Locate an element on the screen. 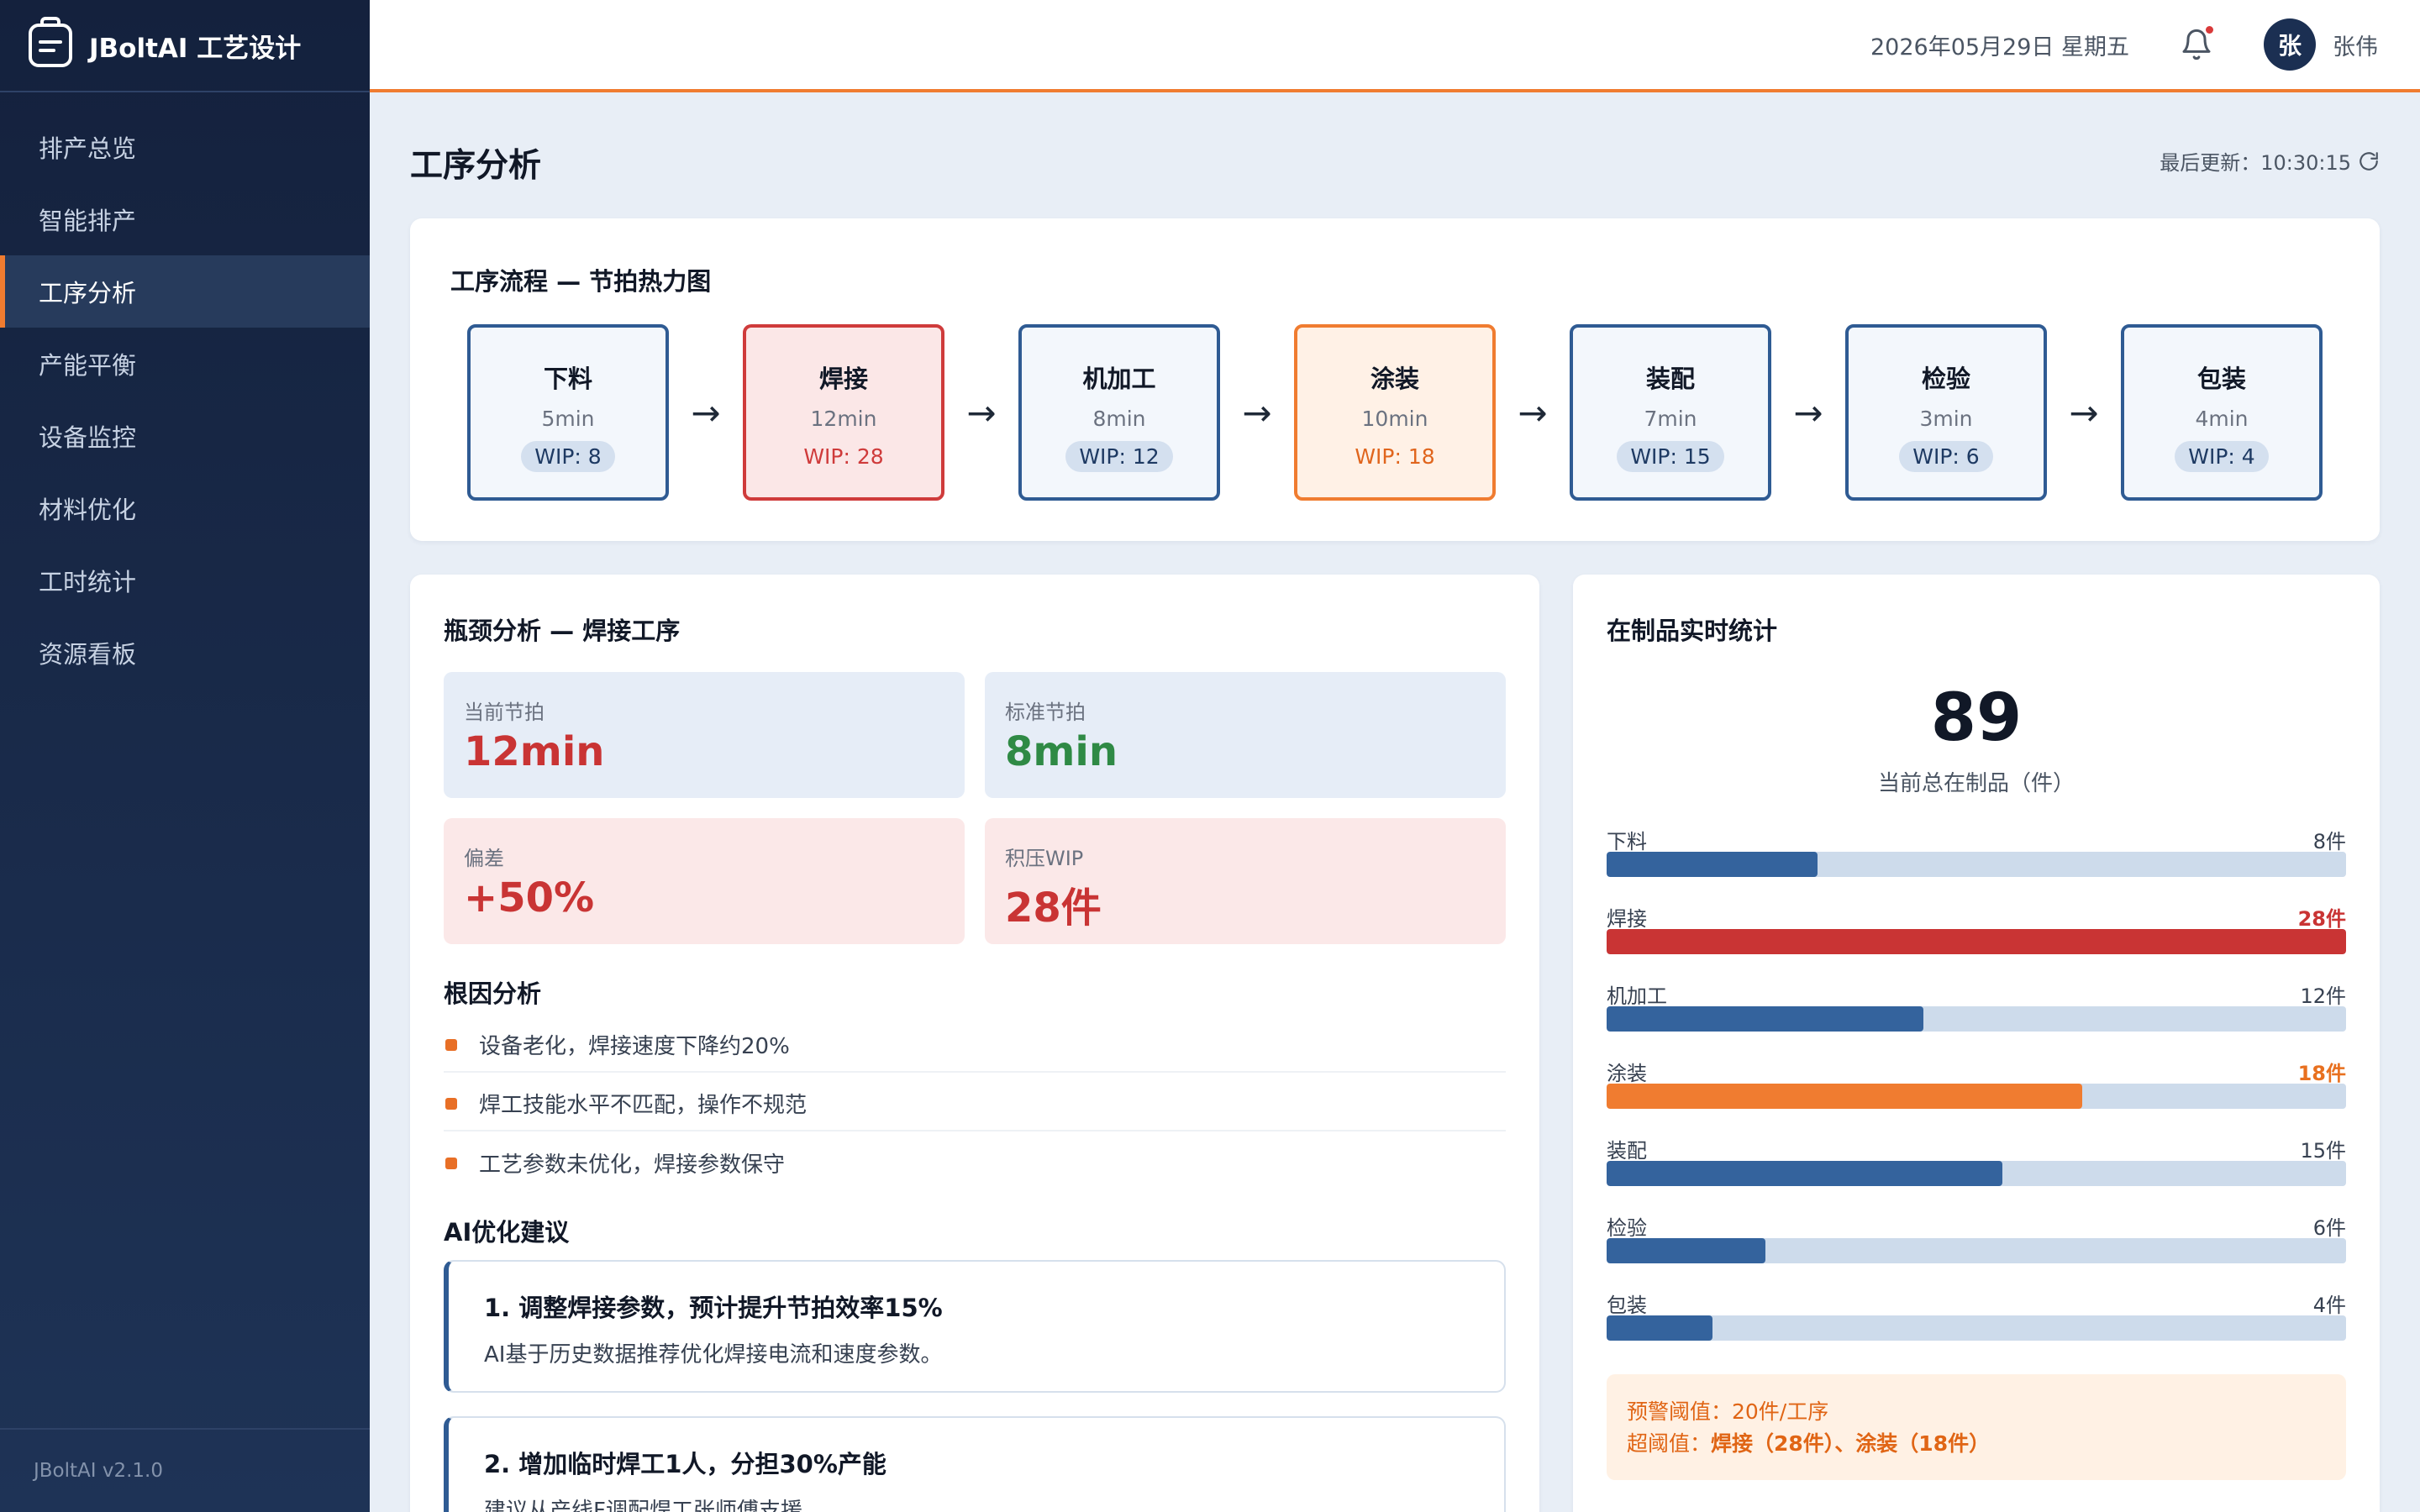 The width and height of the screenshot is (2420, 1512). step-takt-time: 8min is located at coordinates (1119, 419).